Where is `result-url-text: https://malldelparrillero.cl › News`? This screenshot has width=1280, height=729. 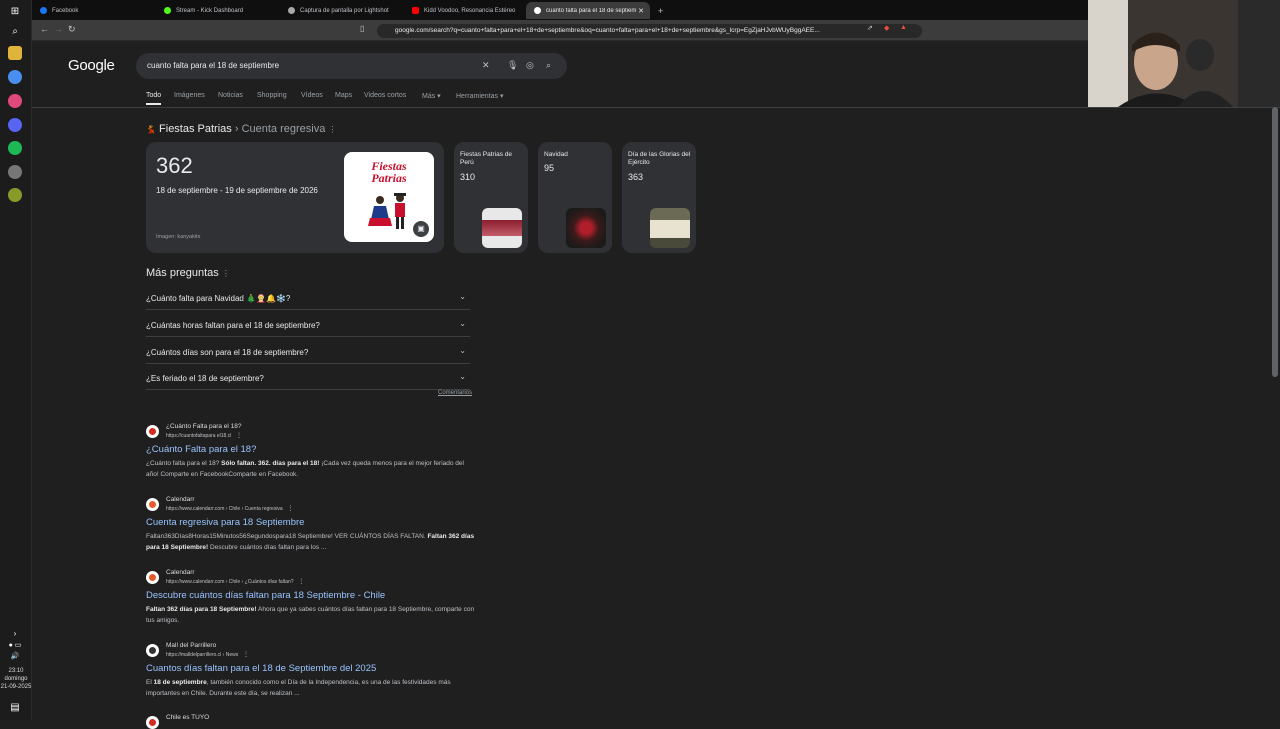 result-url-text: https://malldelparrillero.cl › News is located at coordinates (202, 655).